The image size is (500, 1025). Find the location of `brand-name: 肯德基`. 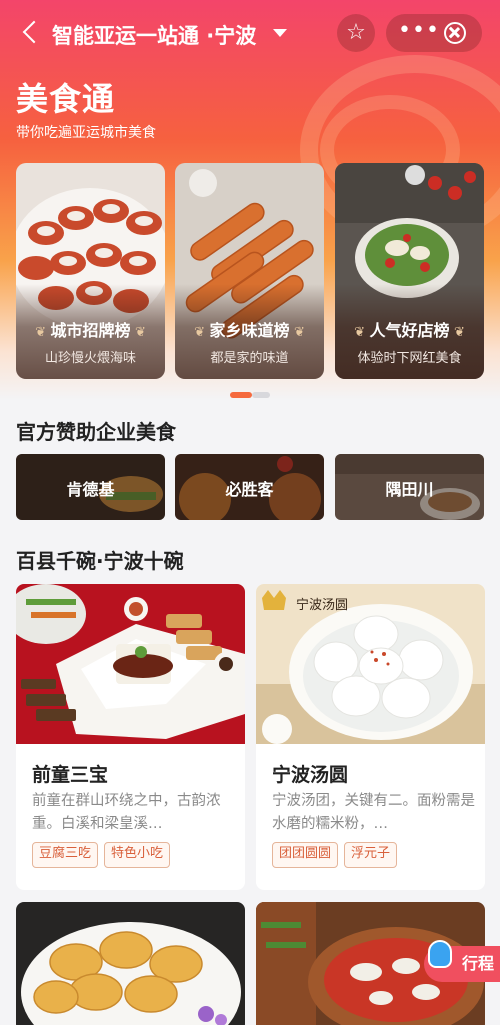

brand-name: 肯德基 is located at coordinates (90, 489).